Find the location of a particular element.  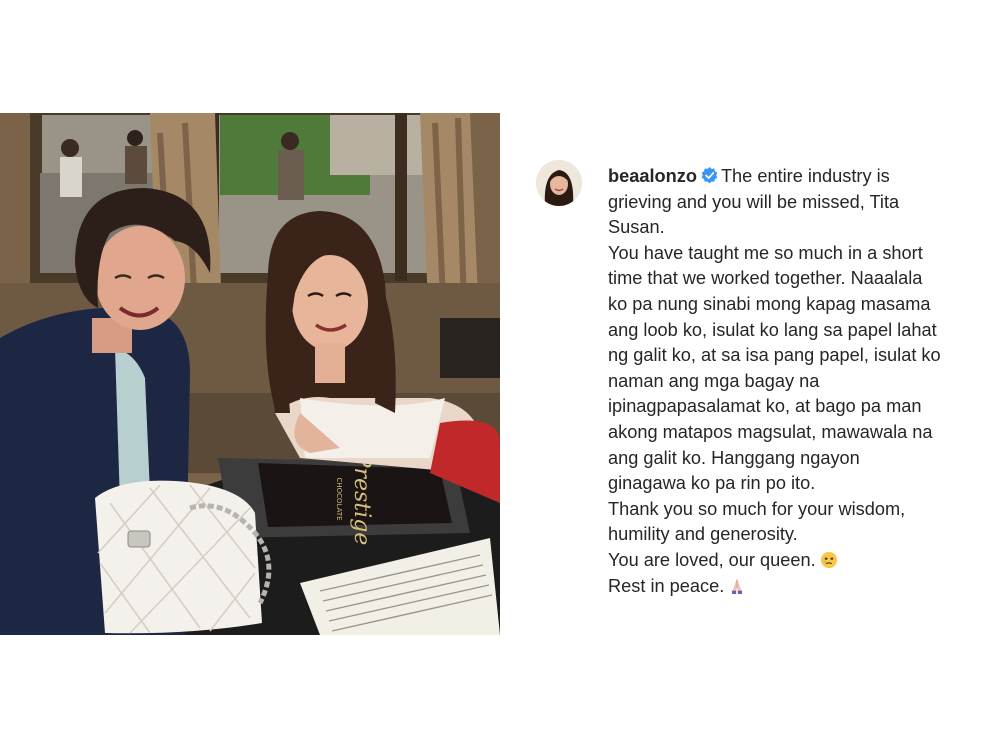

praying-hands-icon is located at coordinates (737, 586).